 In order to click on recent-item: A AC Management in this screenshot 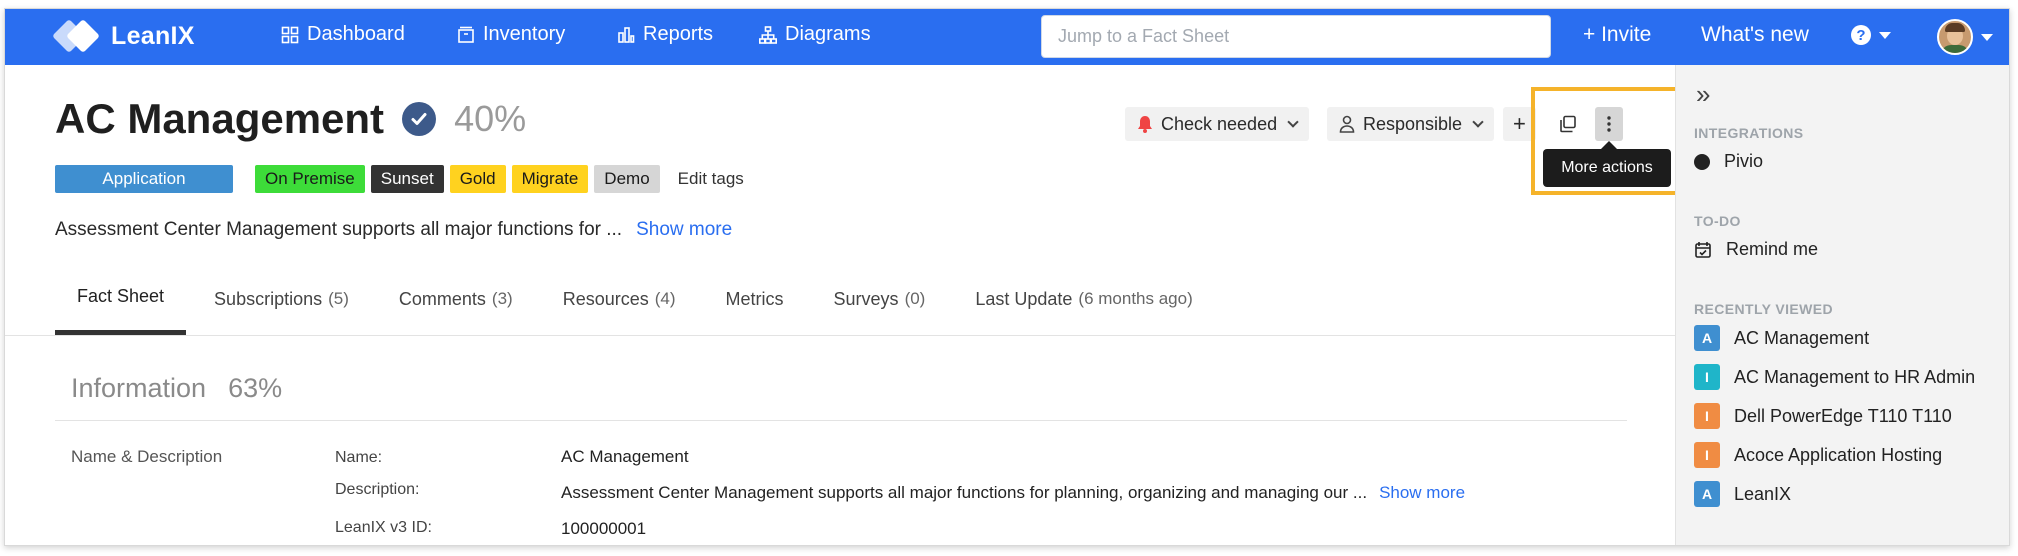, I will do `click(1781, 338)`.